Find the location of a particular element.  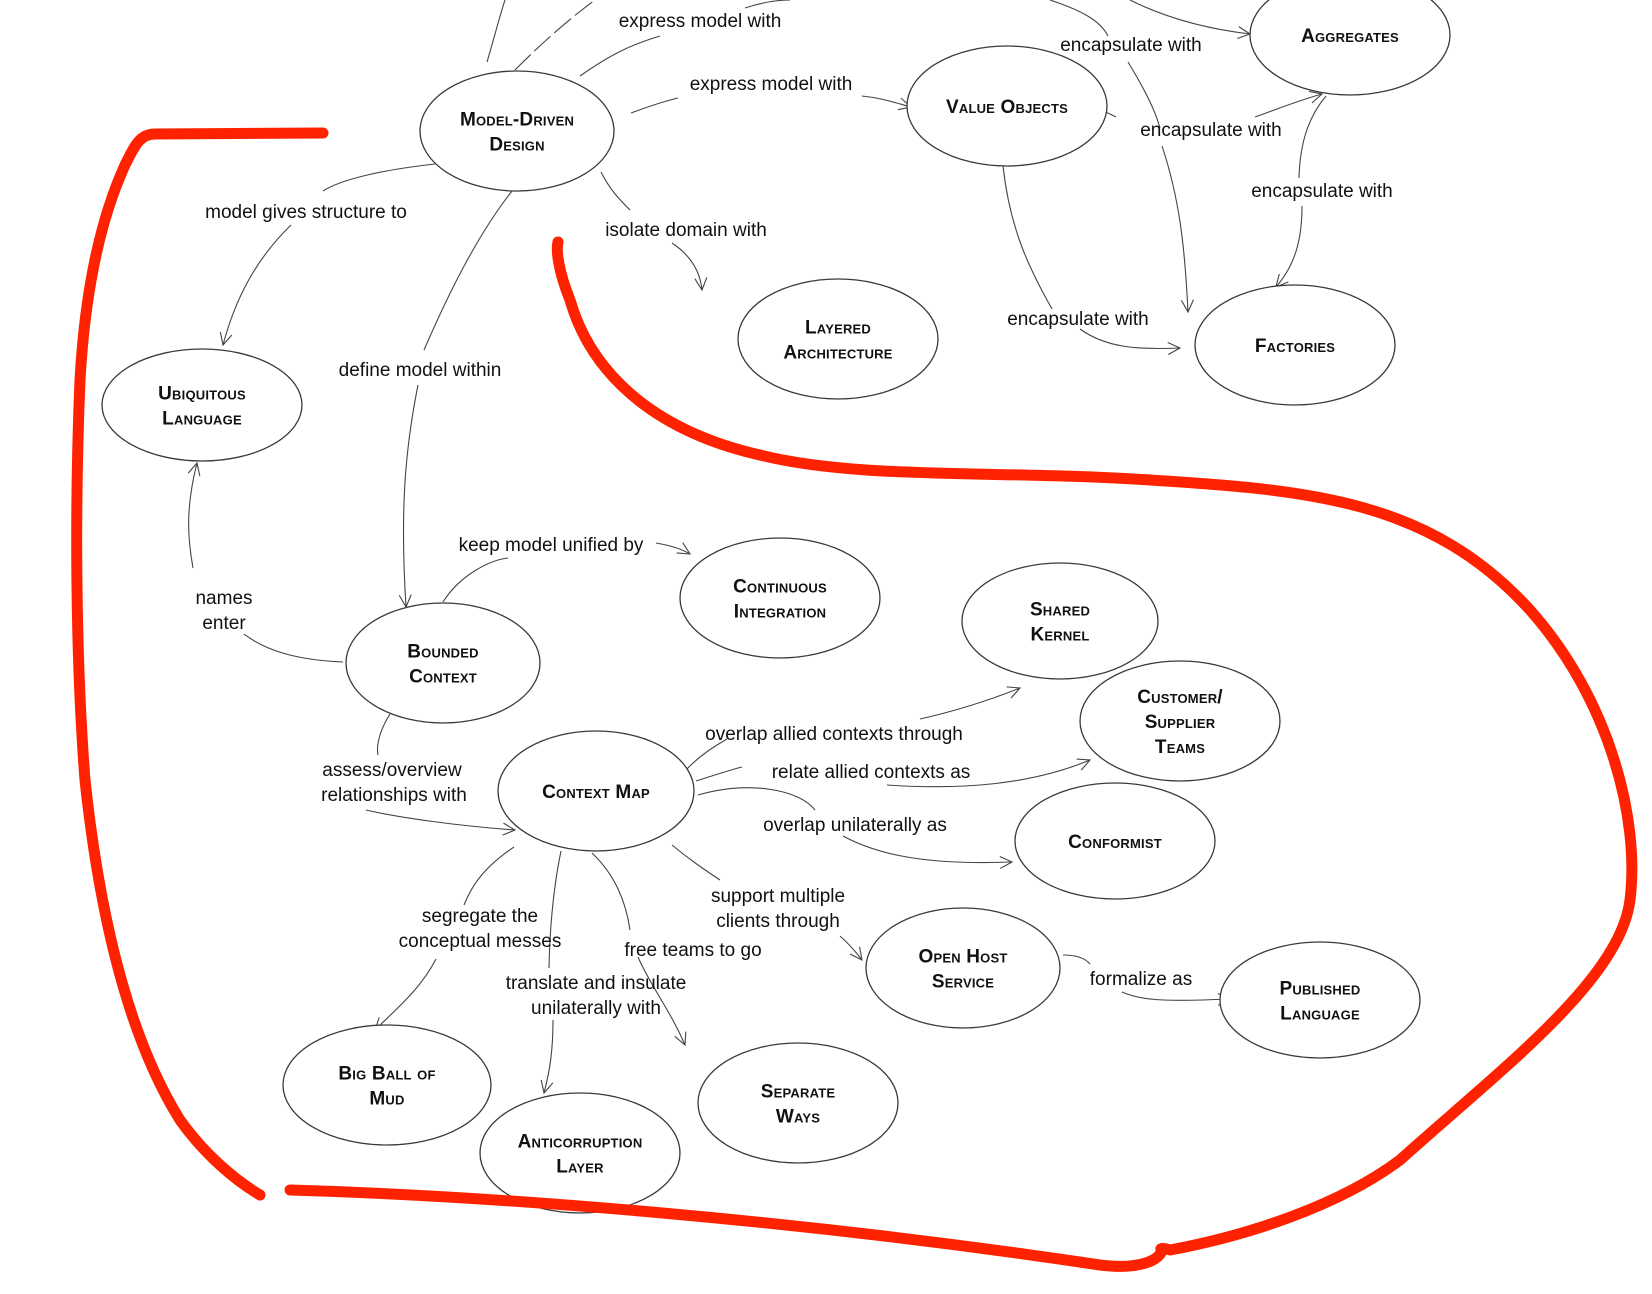

node-label: Layered is located at coordinates (838, 328).